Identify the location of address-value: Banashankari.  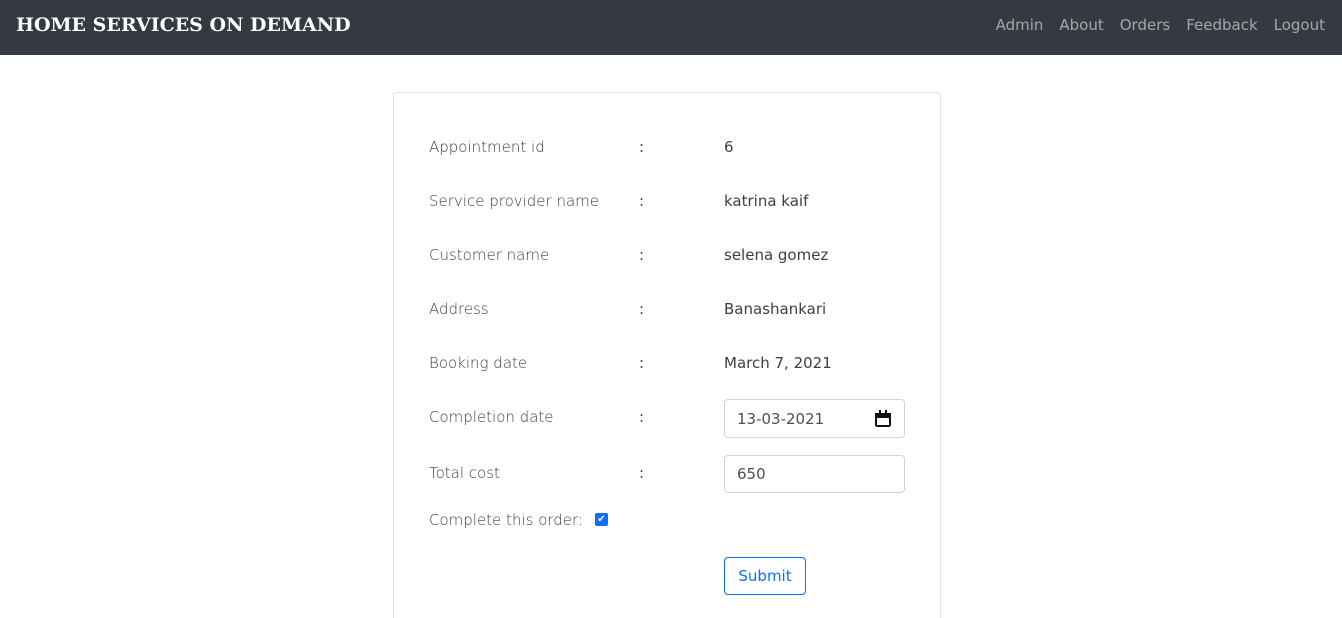
(775, 309).